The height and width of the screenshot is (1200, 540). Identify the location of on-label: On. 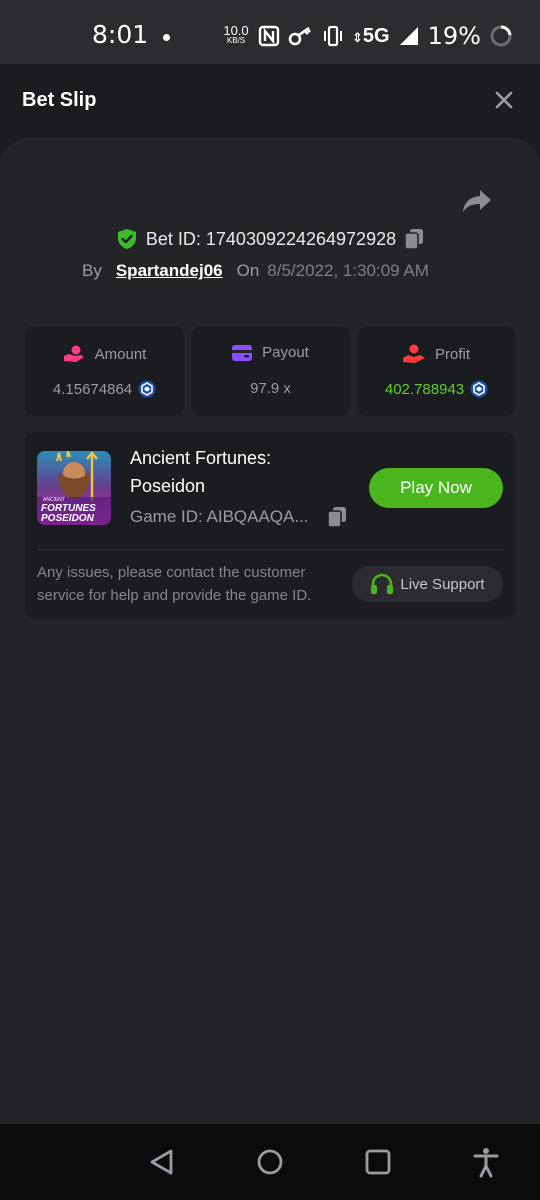
(248, 270).